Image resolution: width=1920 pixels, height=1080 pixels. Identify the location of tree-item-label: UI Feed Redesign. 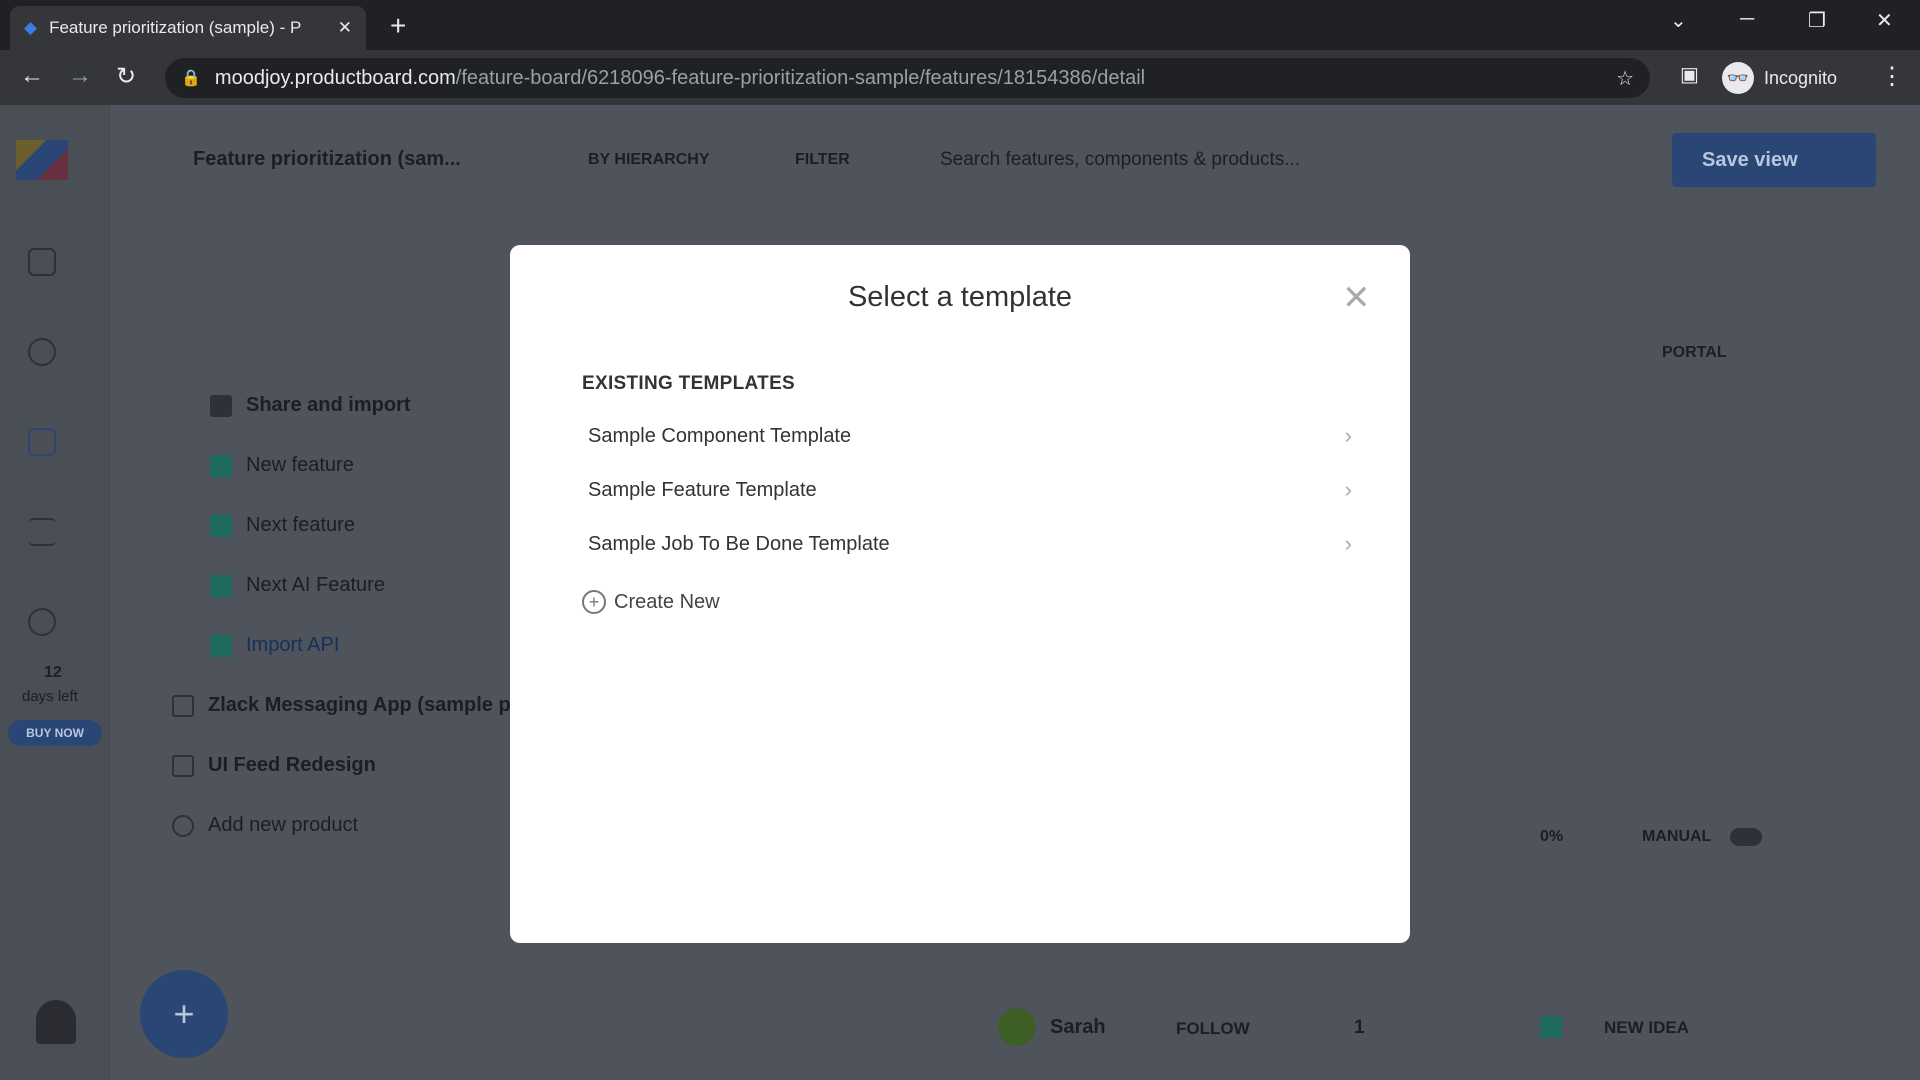
(292, 765).